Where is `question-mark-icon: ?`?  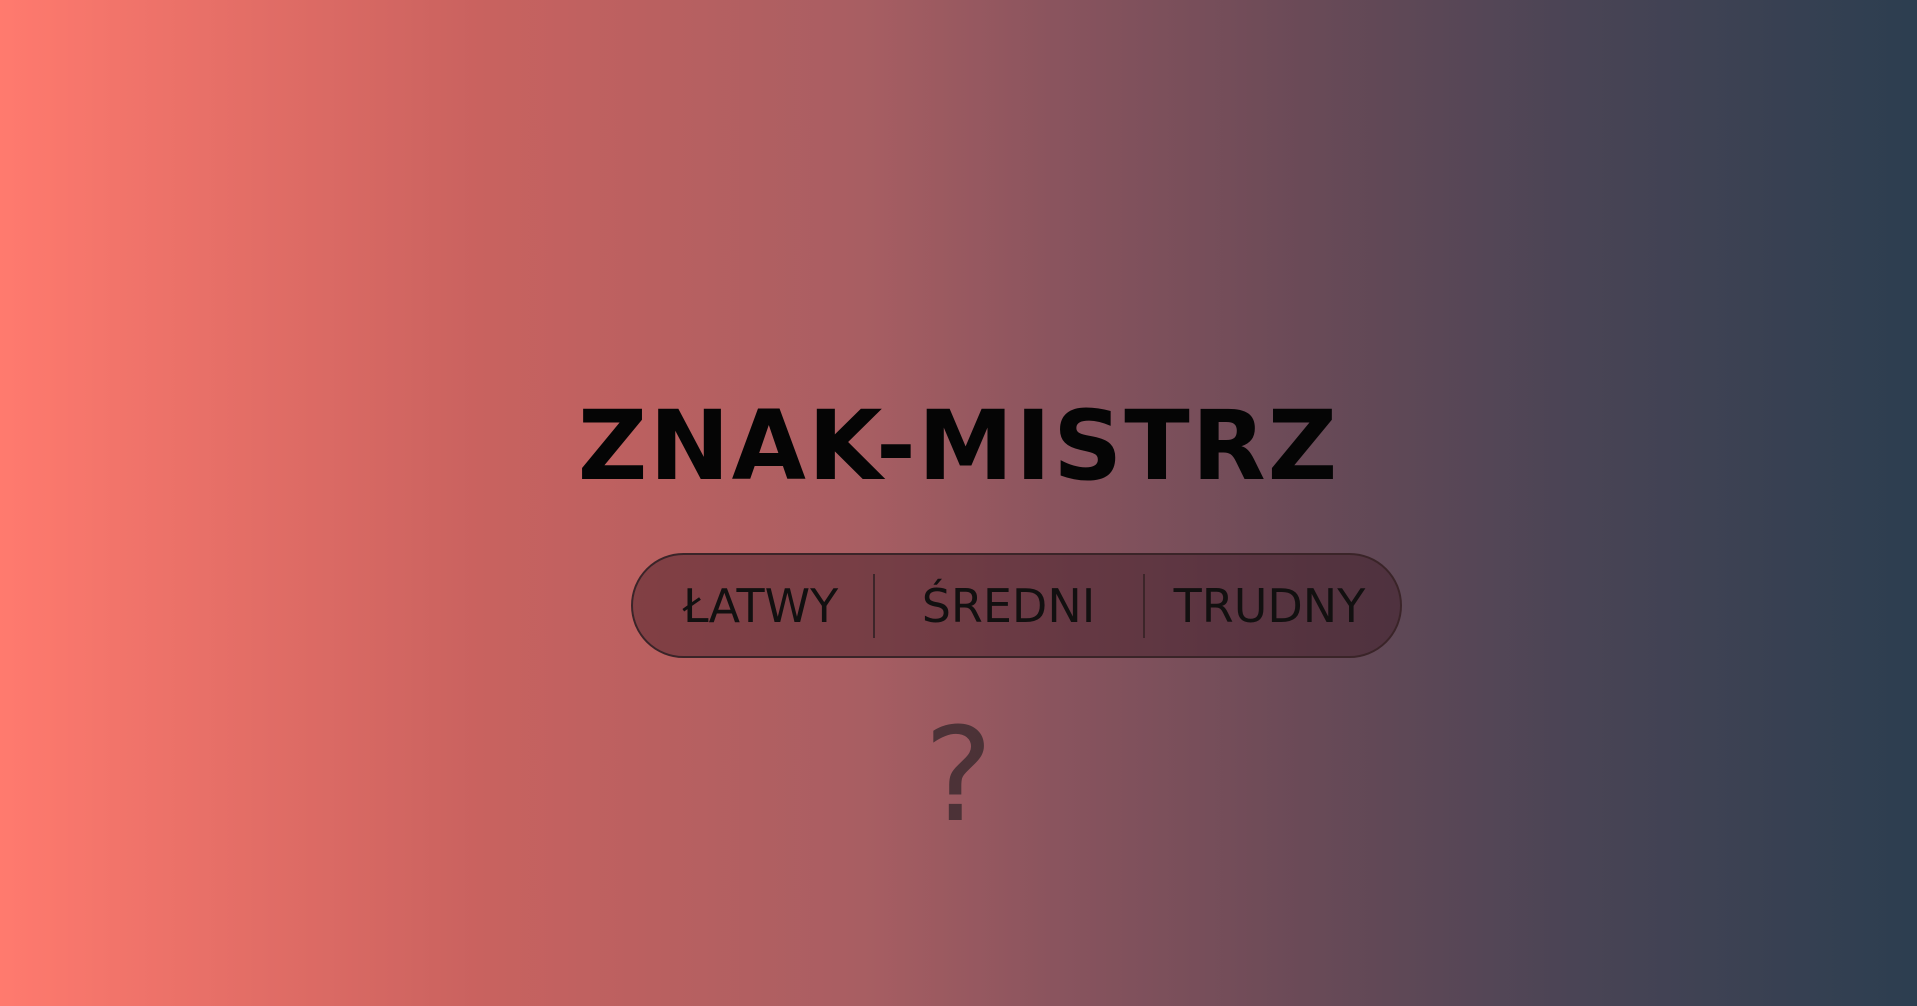 question-mark-icon: ? is located at coordinates (958, 775).